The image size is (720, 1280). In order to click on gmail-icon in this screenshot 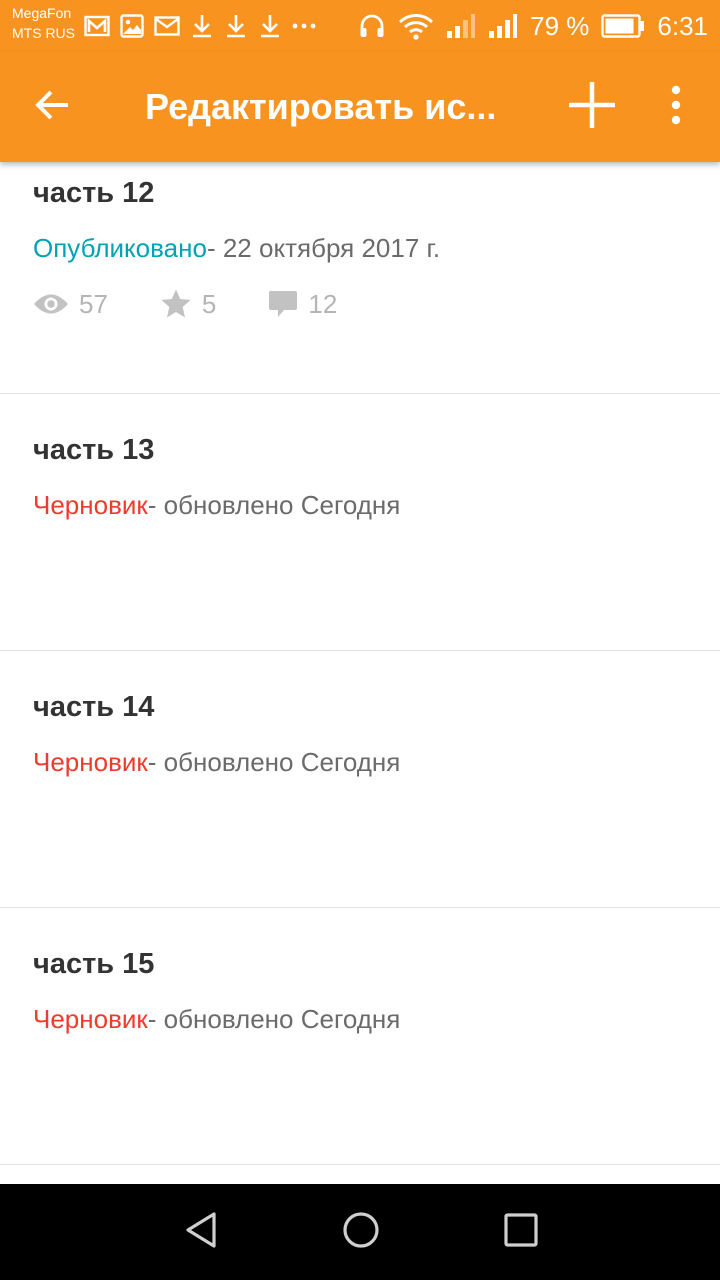, I will do `click(97, 26)`.